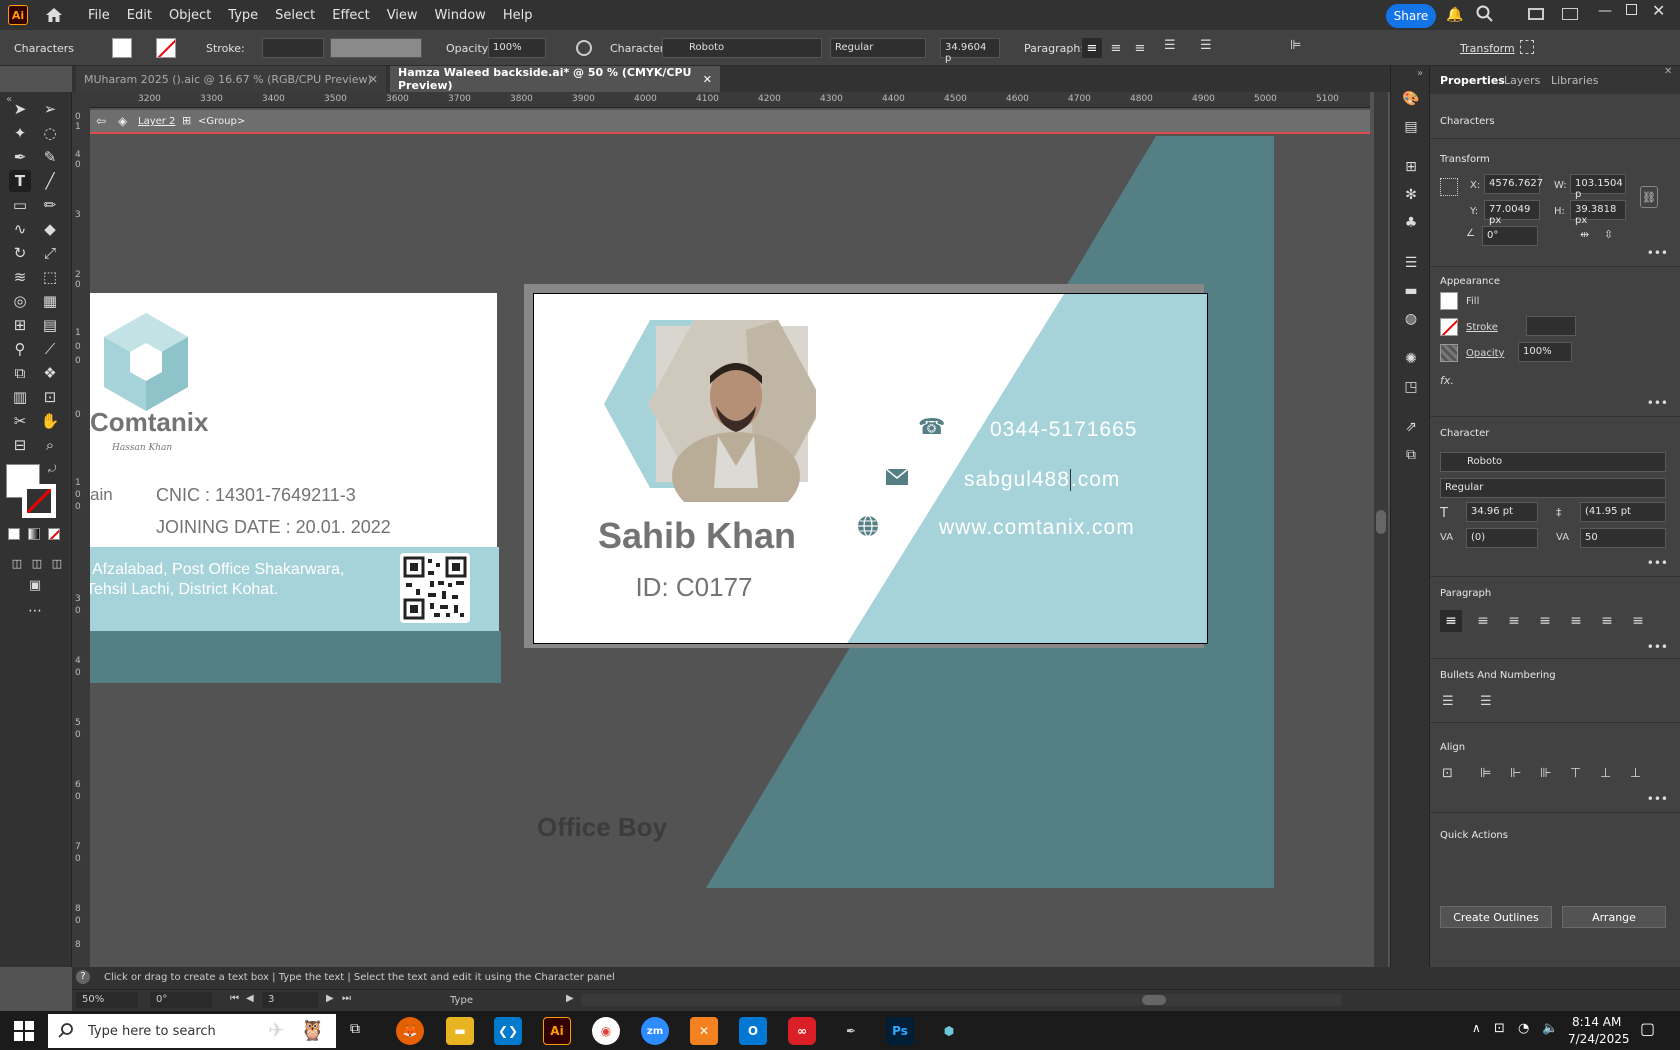  I want to click on status-menu-arrow-icon: ▶, so click(570, 998).